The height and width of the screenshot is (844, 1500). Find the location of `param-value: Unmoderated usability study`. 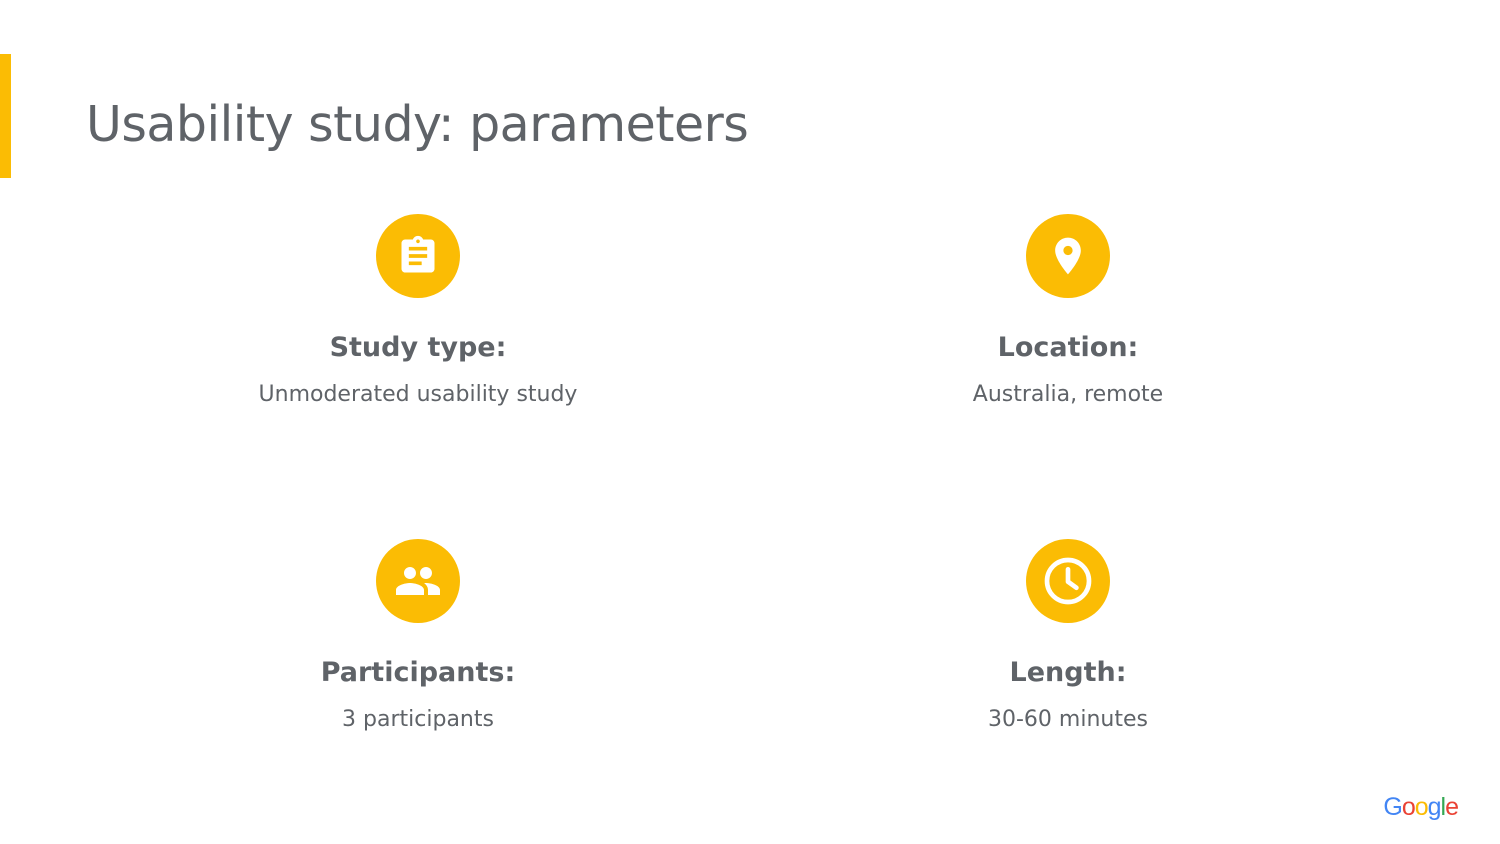

param-value: Unmoderated usability study is located at coordinates (418, 394).